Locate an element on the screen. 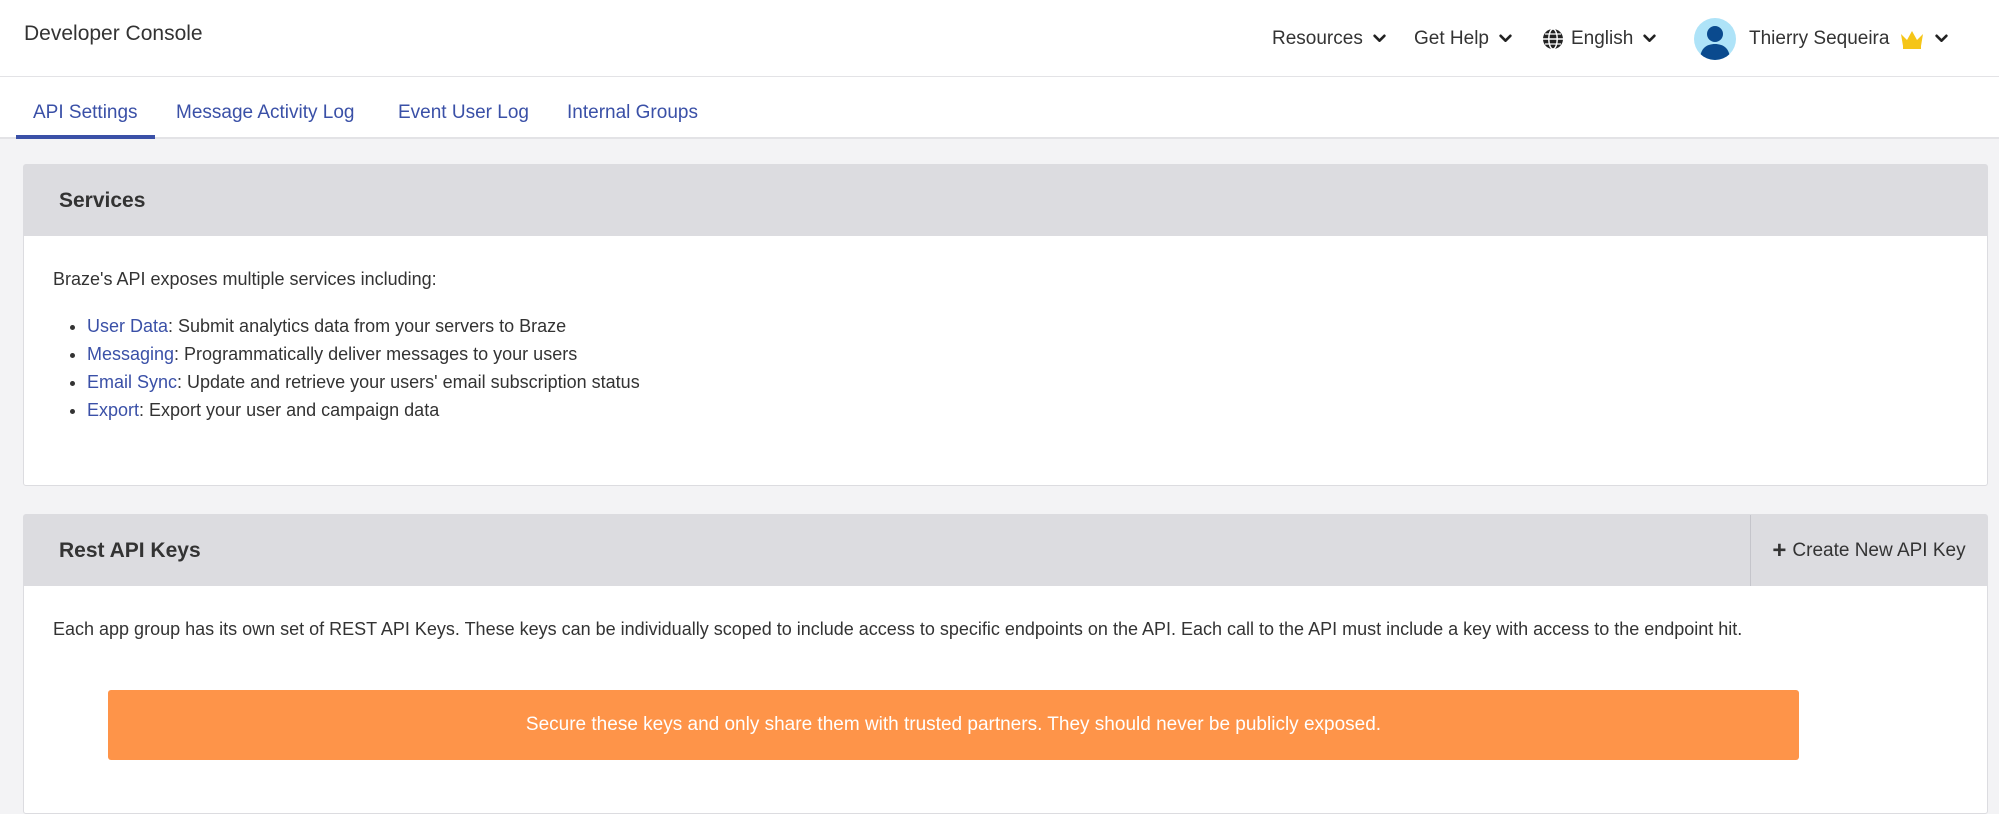 Image resolution: width=1999 pixels, height=814 pixels. messaging-link: Messaging is located at coordinates (130, 354).